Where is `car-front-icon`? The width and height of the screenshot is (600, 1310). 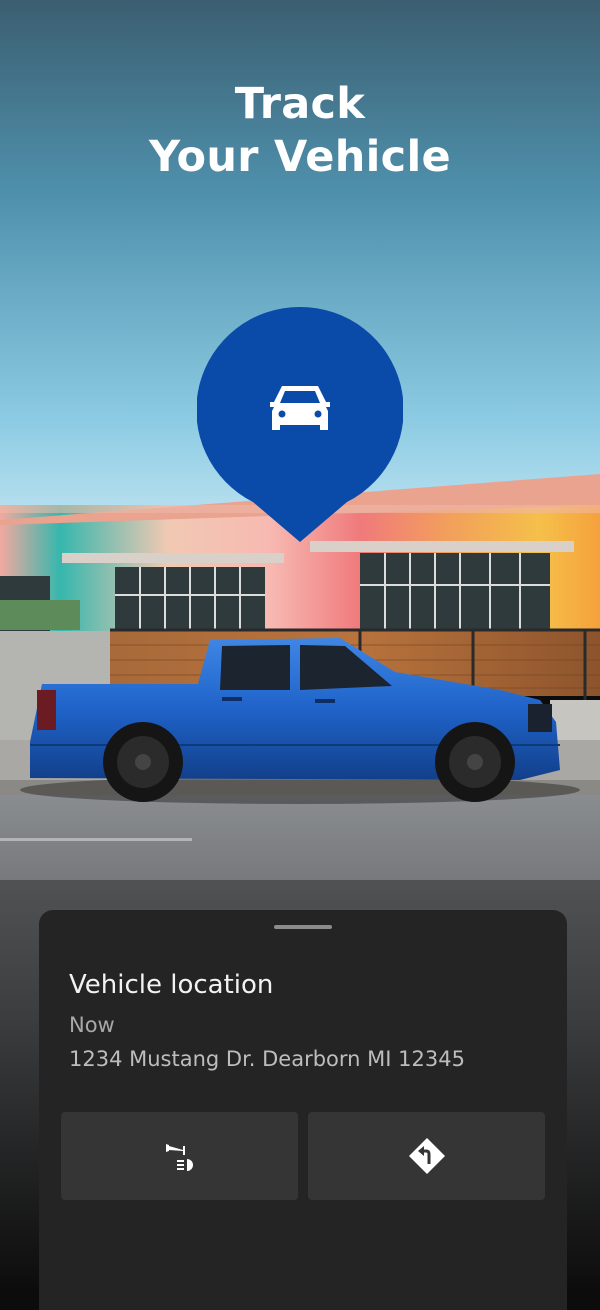 car-front-icon is located at coordinates (300, 408).